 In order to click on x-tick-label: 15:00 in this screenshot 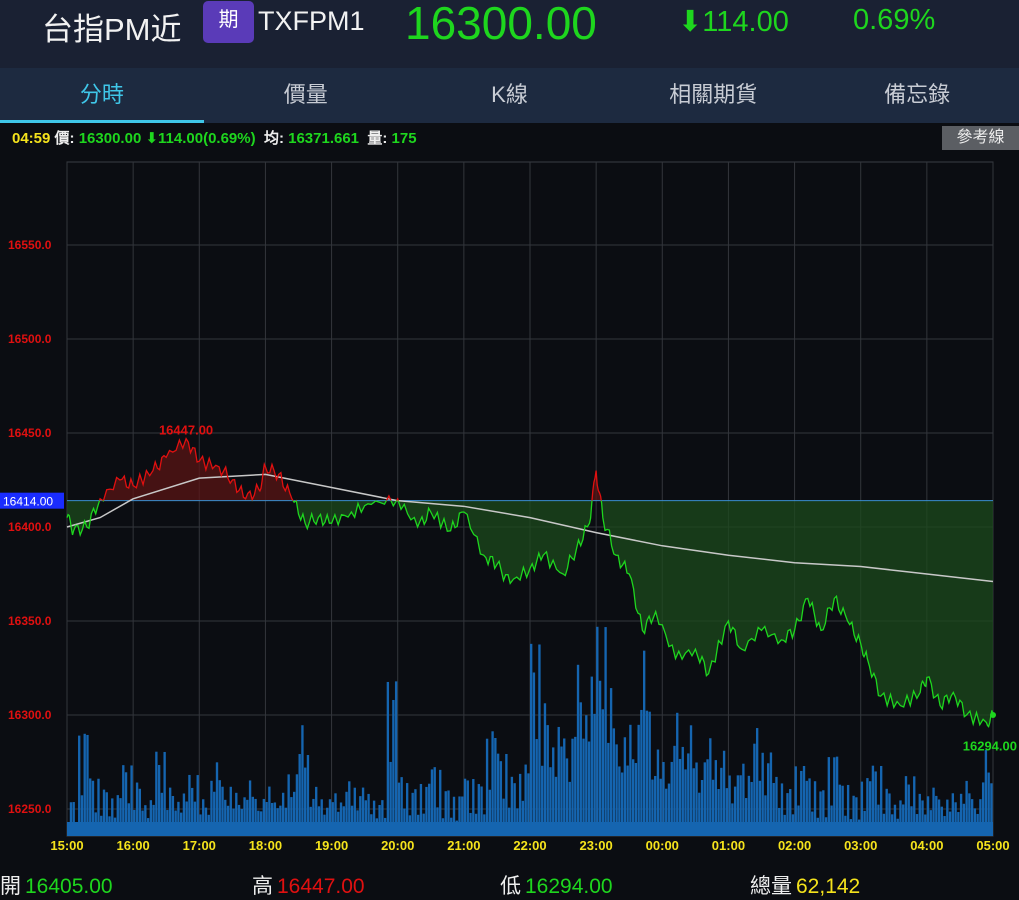, I will do `click(66, 845)`.